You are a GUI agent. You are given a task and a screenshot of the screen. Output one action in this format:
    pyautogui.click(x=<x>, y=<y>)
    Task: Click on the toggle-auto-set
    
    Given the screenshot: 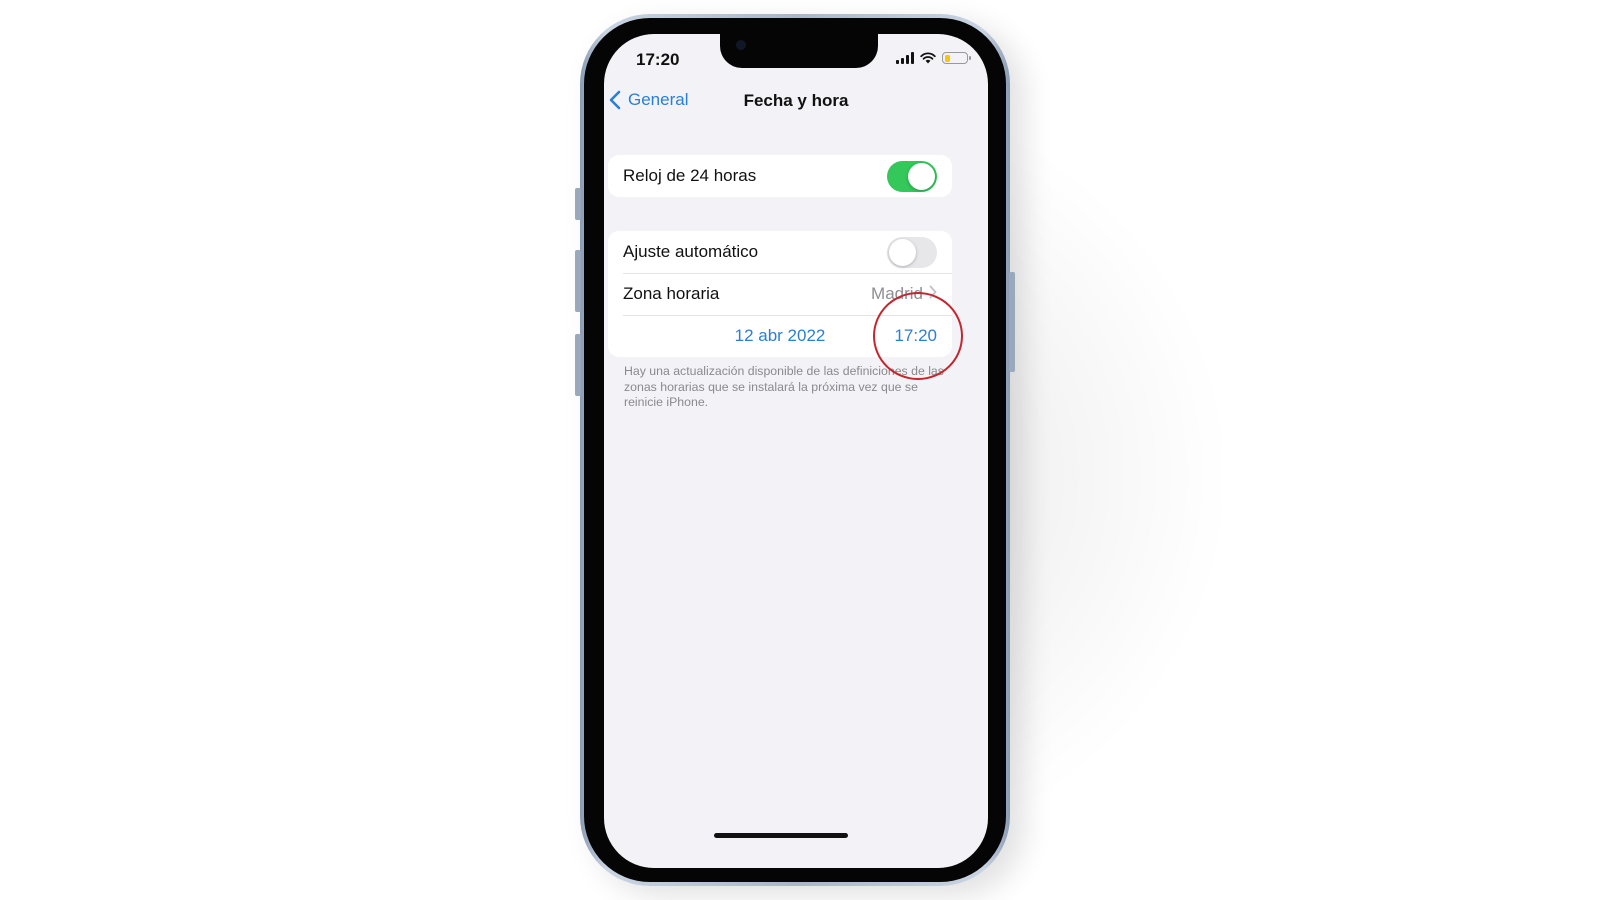 What is the action you would take?
    pyautogui.click(x=912, y=252)
    